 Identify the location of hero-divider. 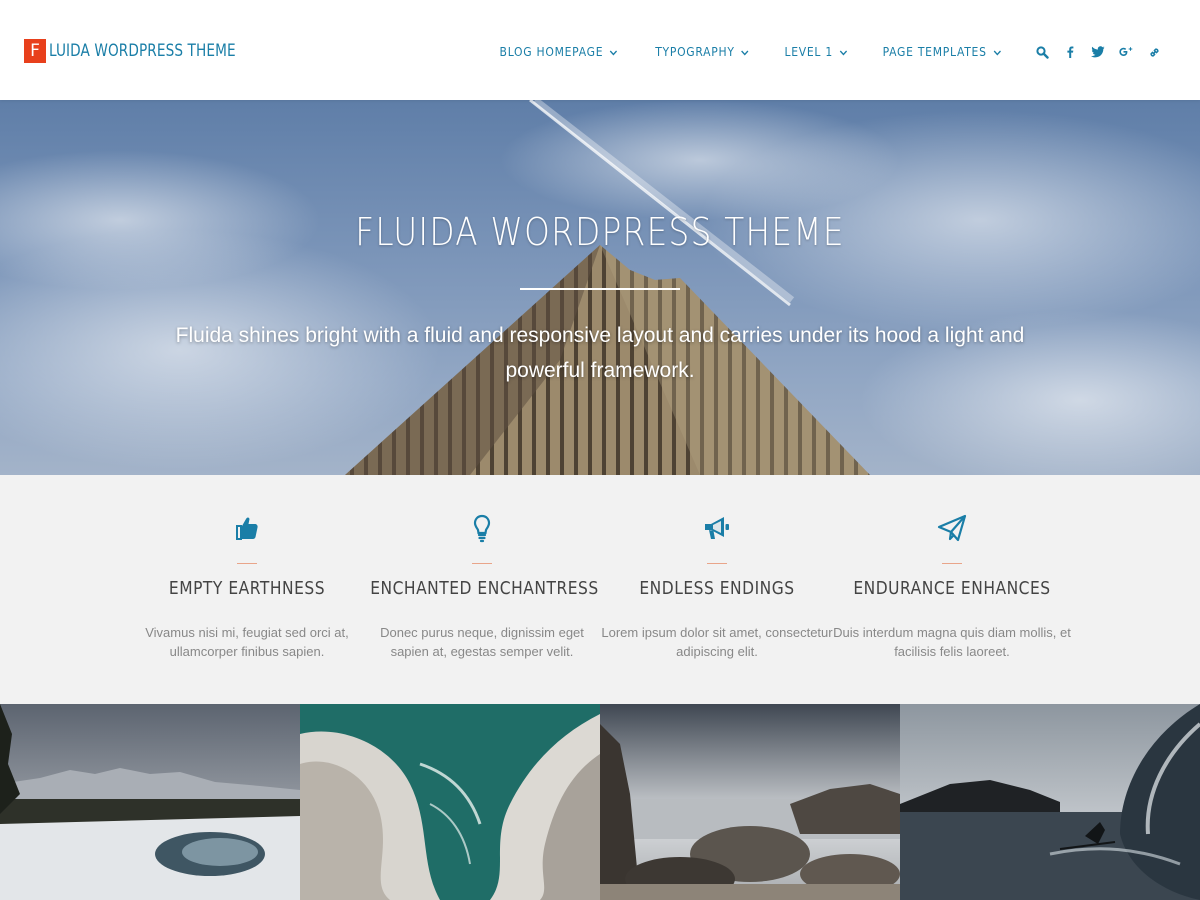
(600, 289).